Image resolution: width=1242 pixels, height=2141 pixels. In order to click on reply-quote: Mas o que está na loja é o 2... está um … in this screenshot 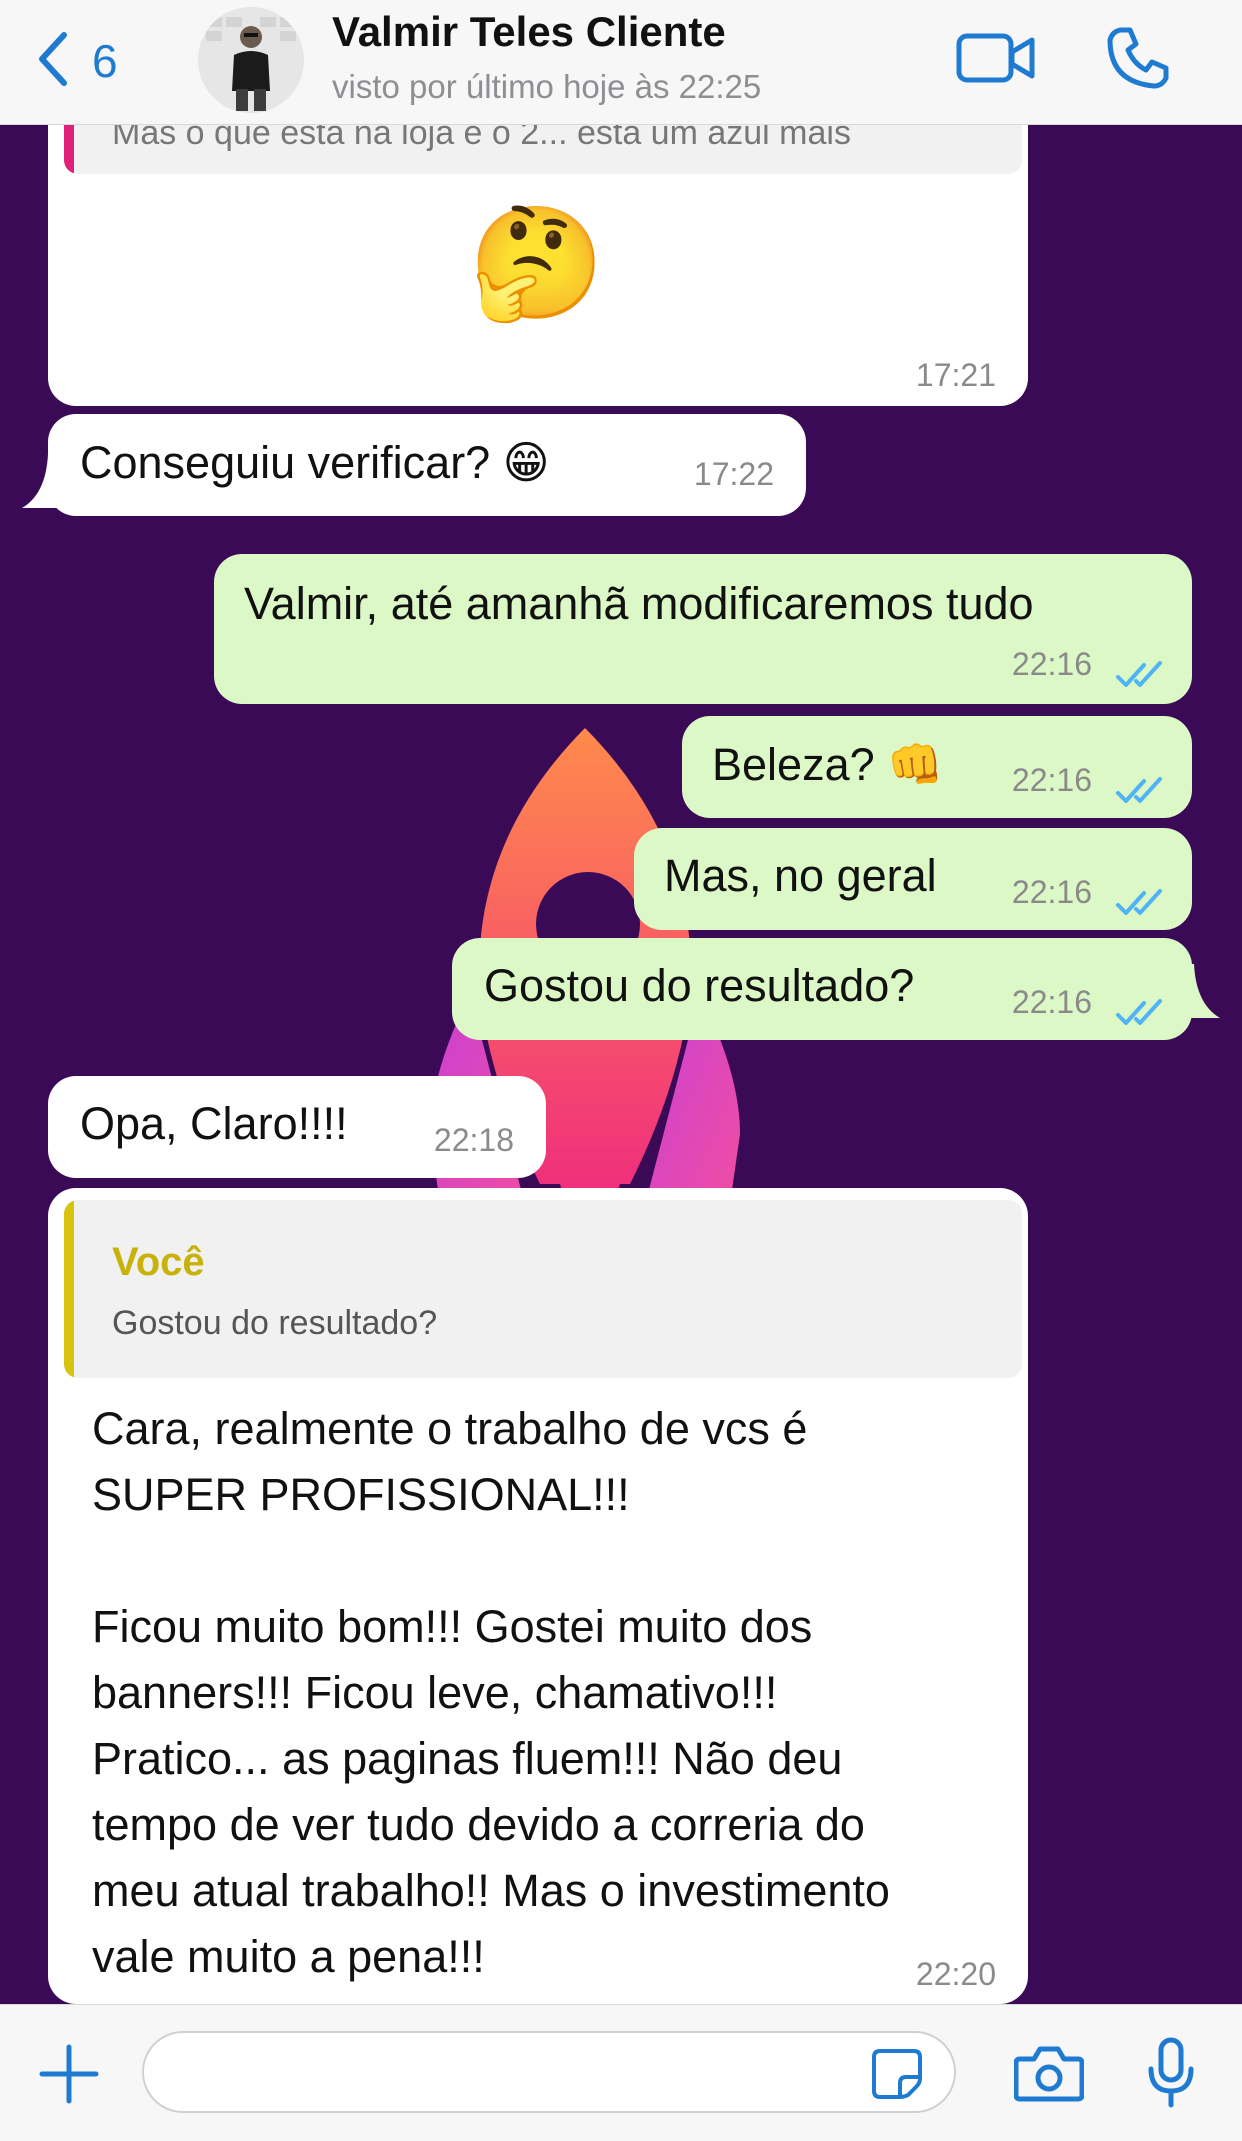, I will do `click(543, 149)`.